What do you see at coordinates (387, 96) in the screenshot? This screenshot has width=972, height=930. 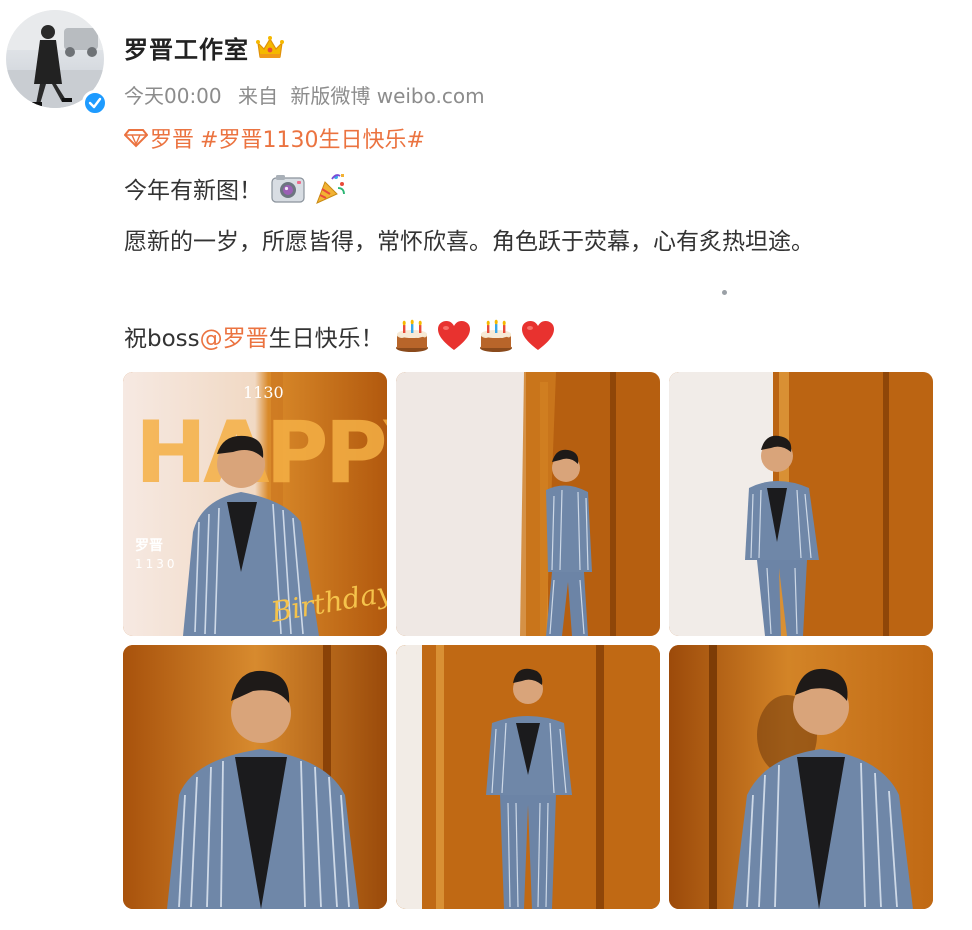 I see `source-name: 新版微博 weibo.com` at bounding box center [387, 96].